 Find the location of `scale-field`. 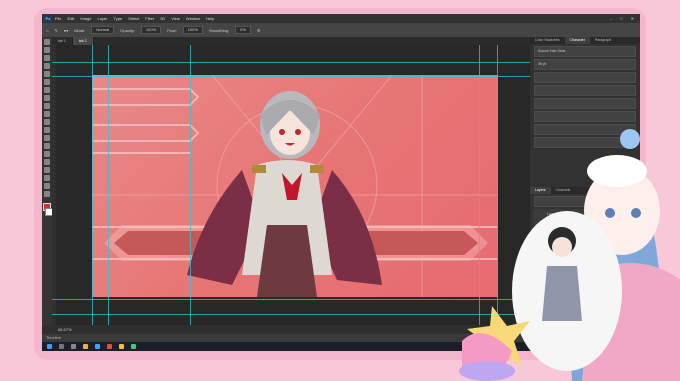

scale-field is located at coordinates (585, 103).